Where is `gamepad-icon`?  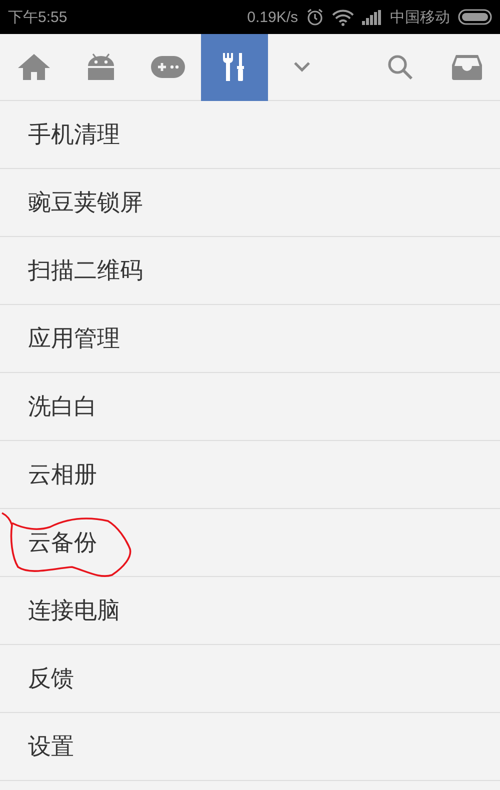
gamepad-icon is located at coordinates (167, 67).